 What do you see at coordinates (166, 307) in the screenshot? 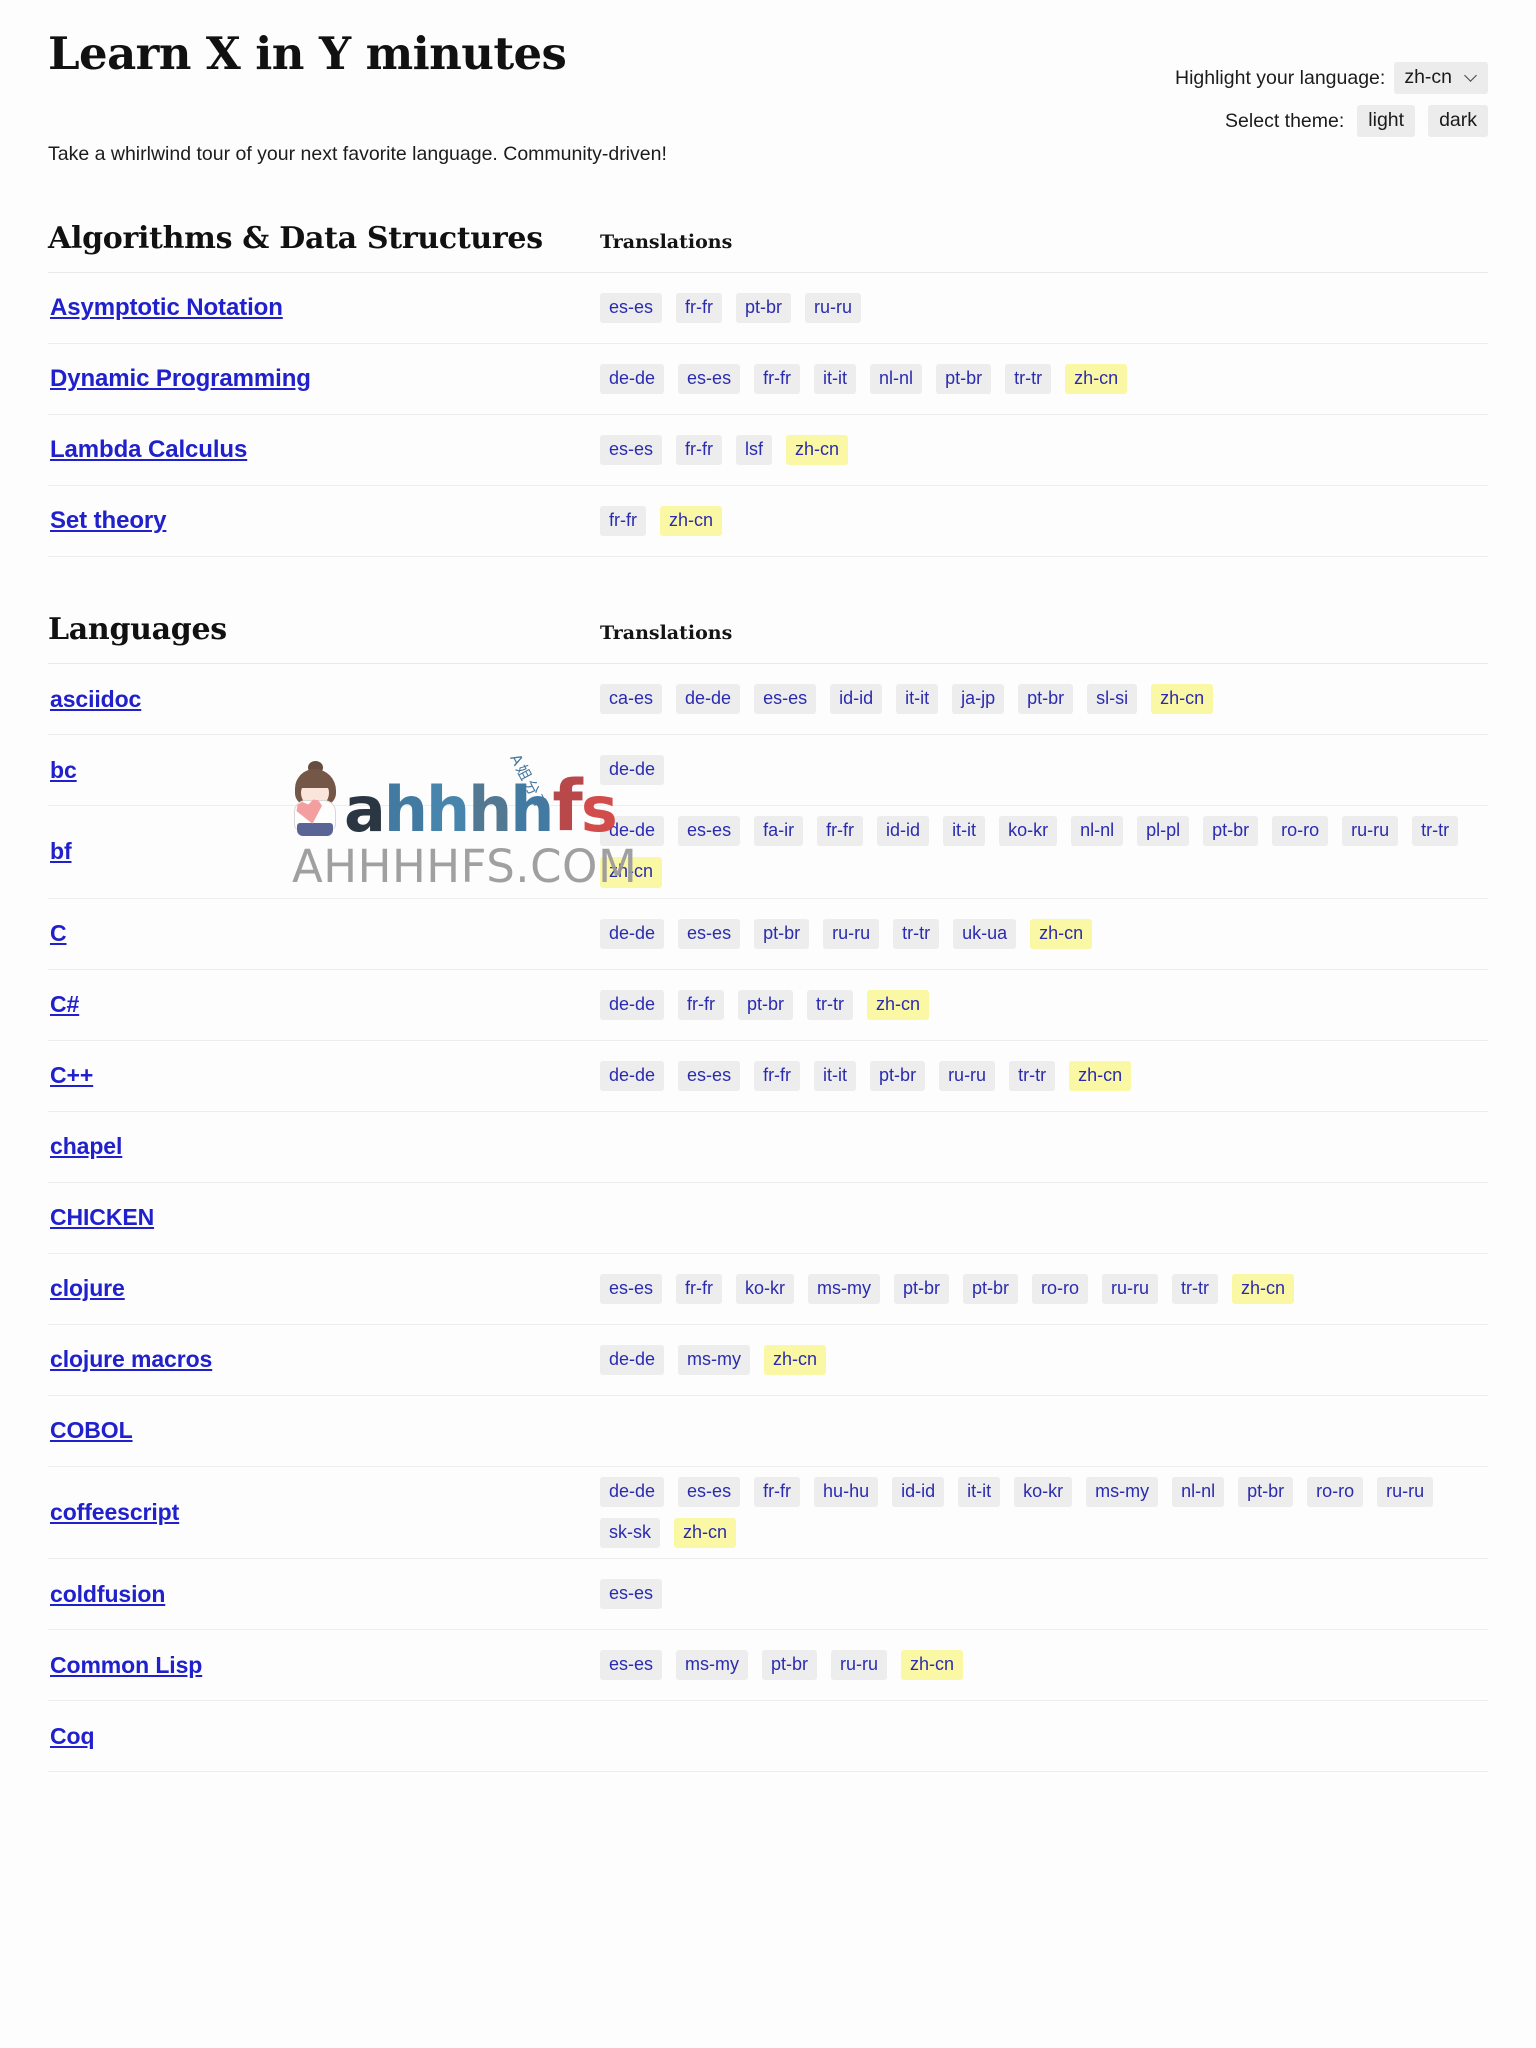
I see `topic-link: Asymptotic Notation` at bounding box center [166, 307].